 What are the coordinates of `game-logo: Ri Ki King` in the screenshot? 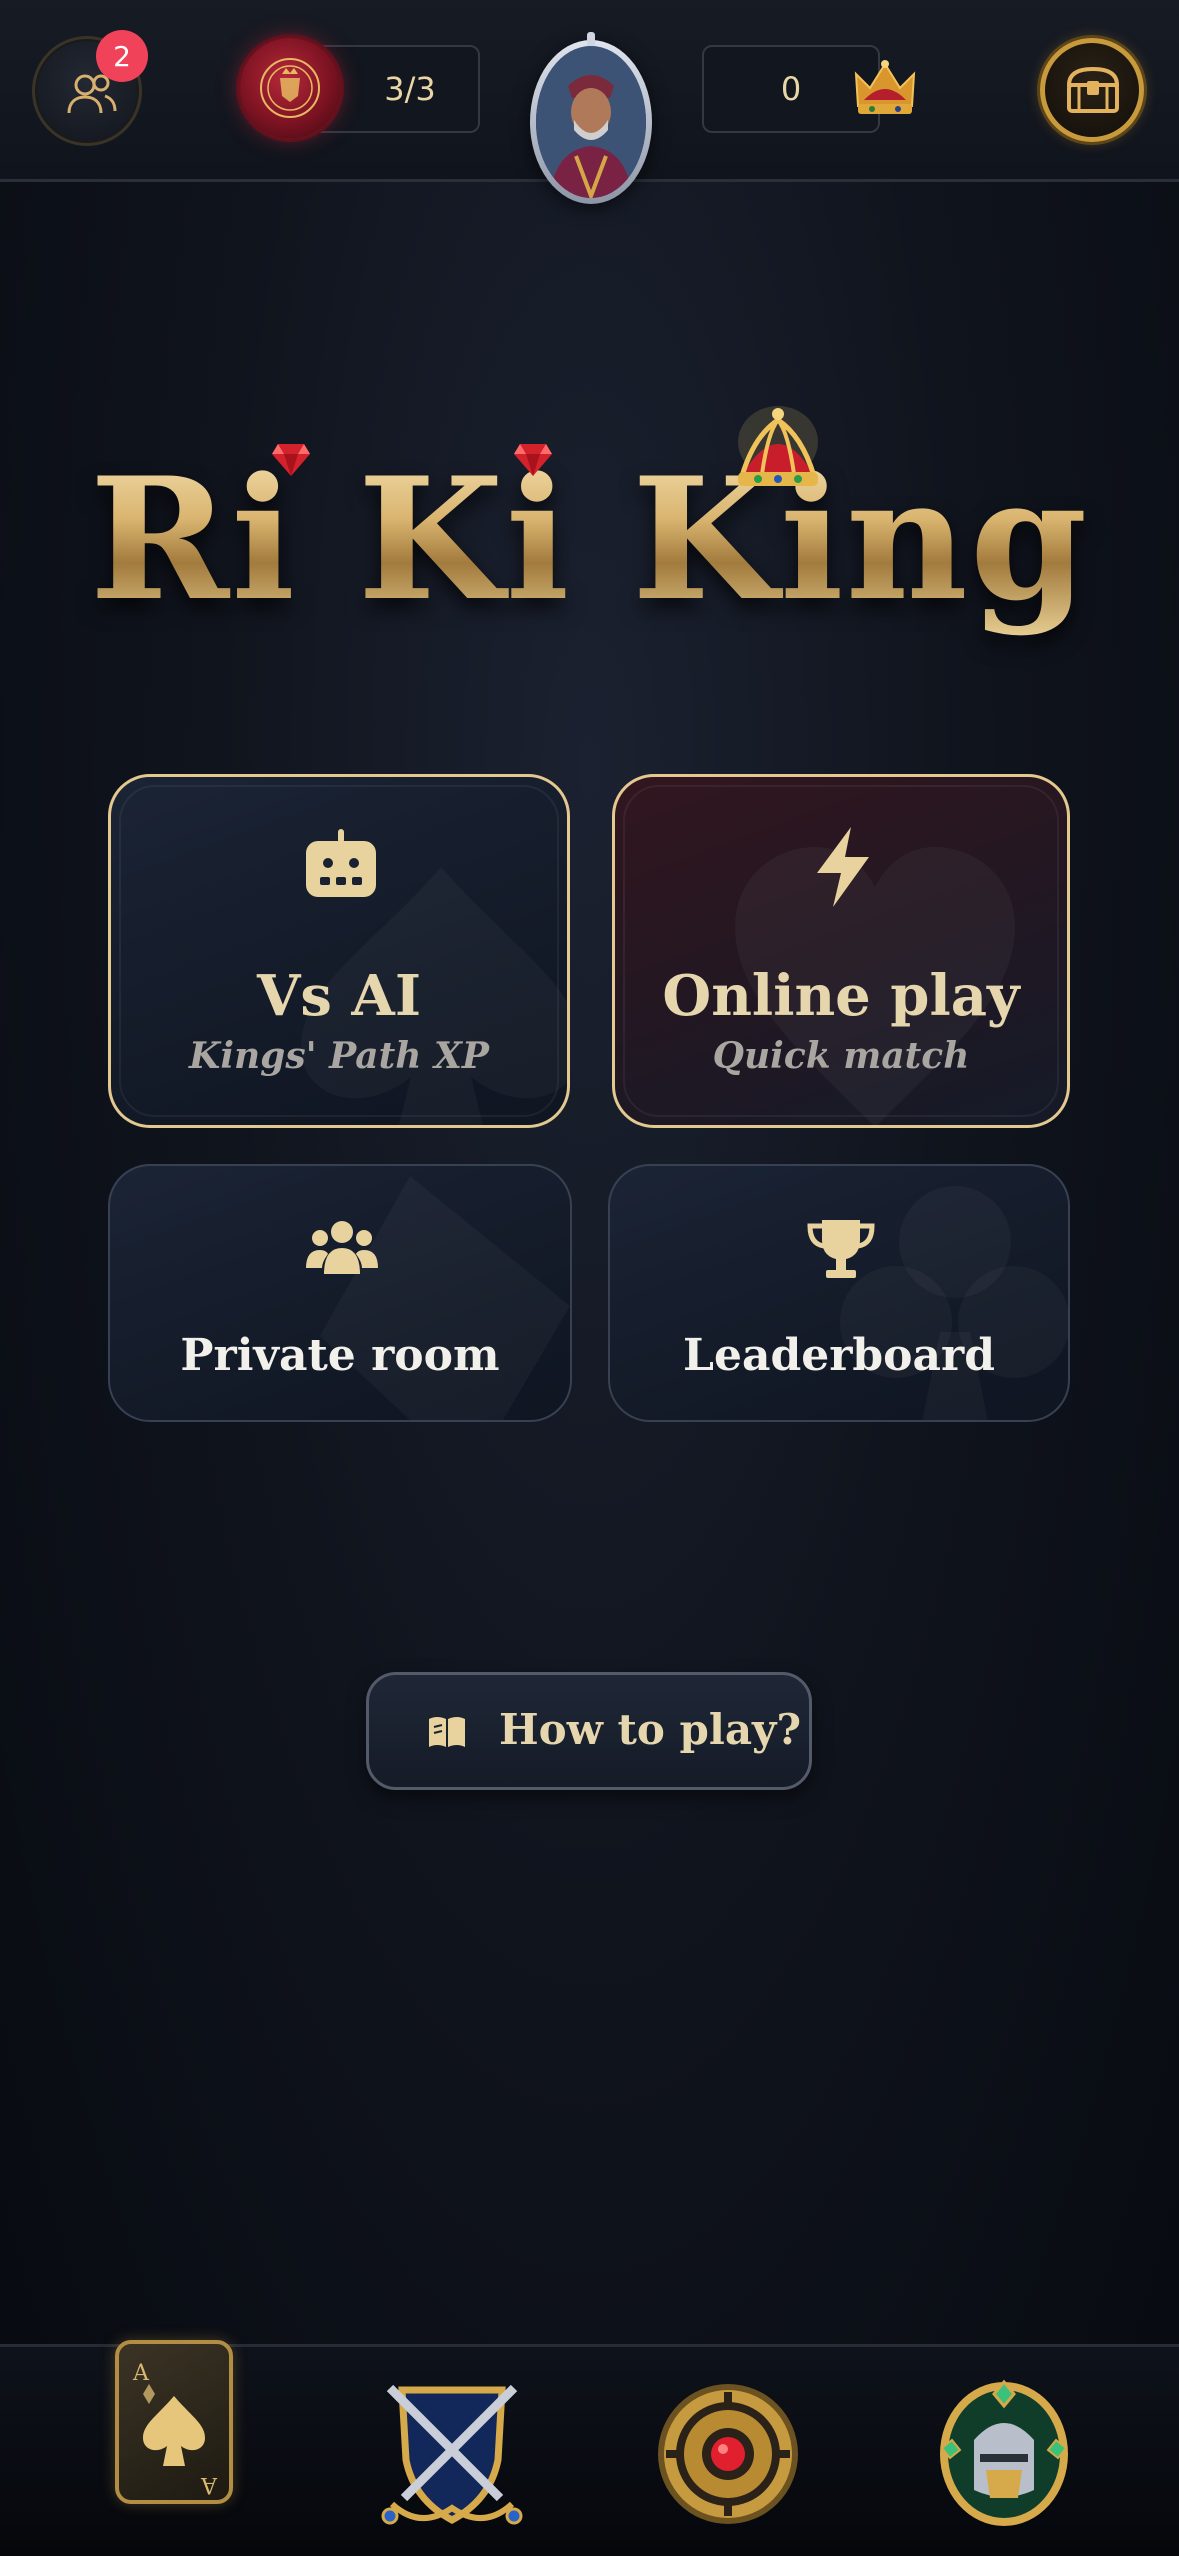 It's located at (589, 530).